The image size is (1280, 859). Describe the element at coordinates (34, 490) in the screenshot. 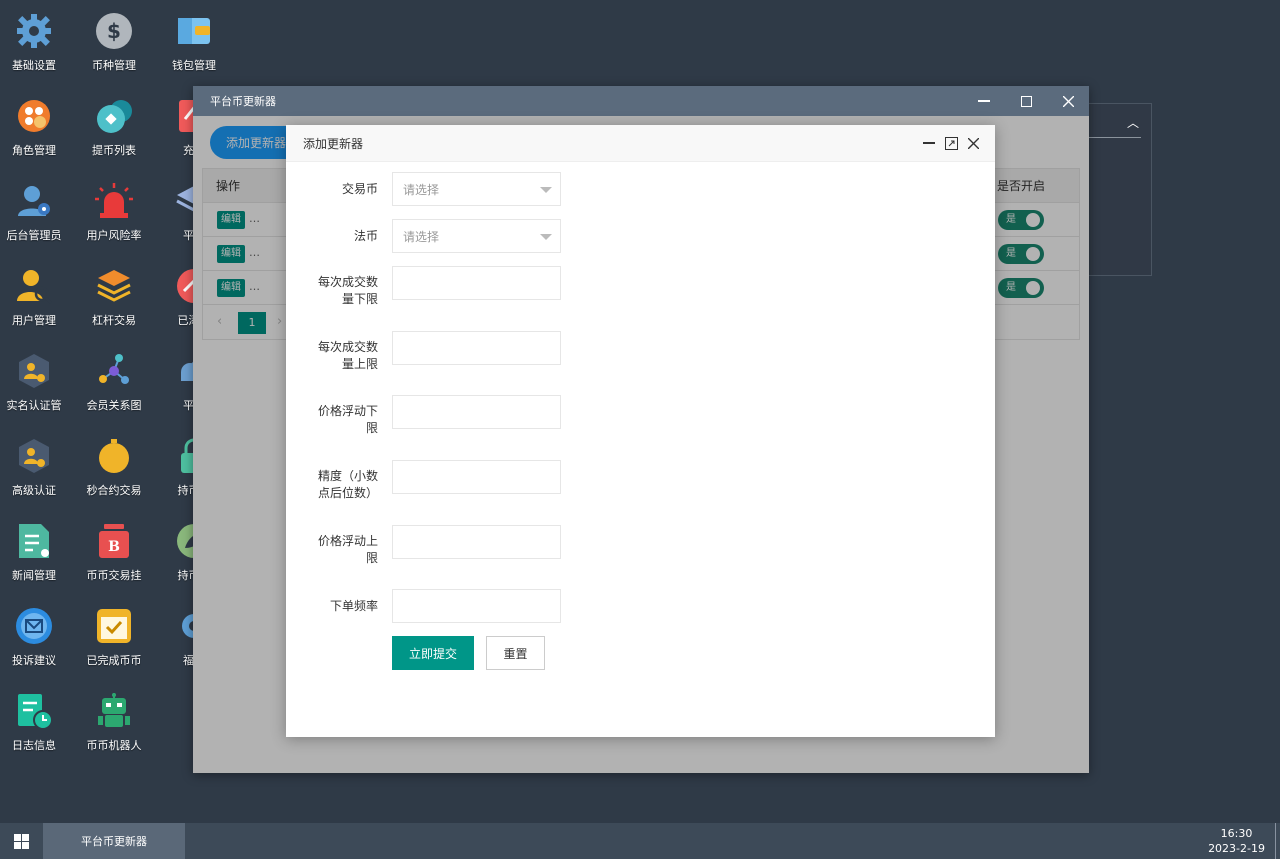

I see `desktop-icon-label: 高级认证` at that location.